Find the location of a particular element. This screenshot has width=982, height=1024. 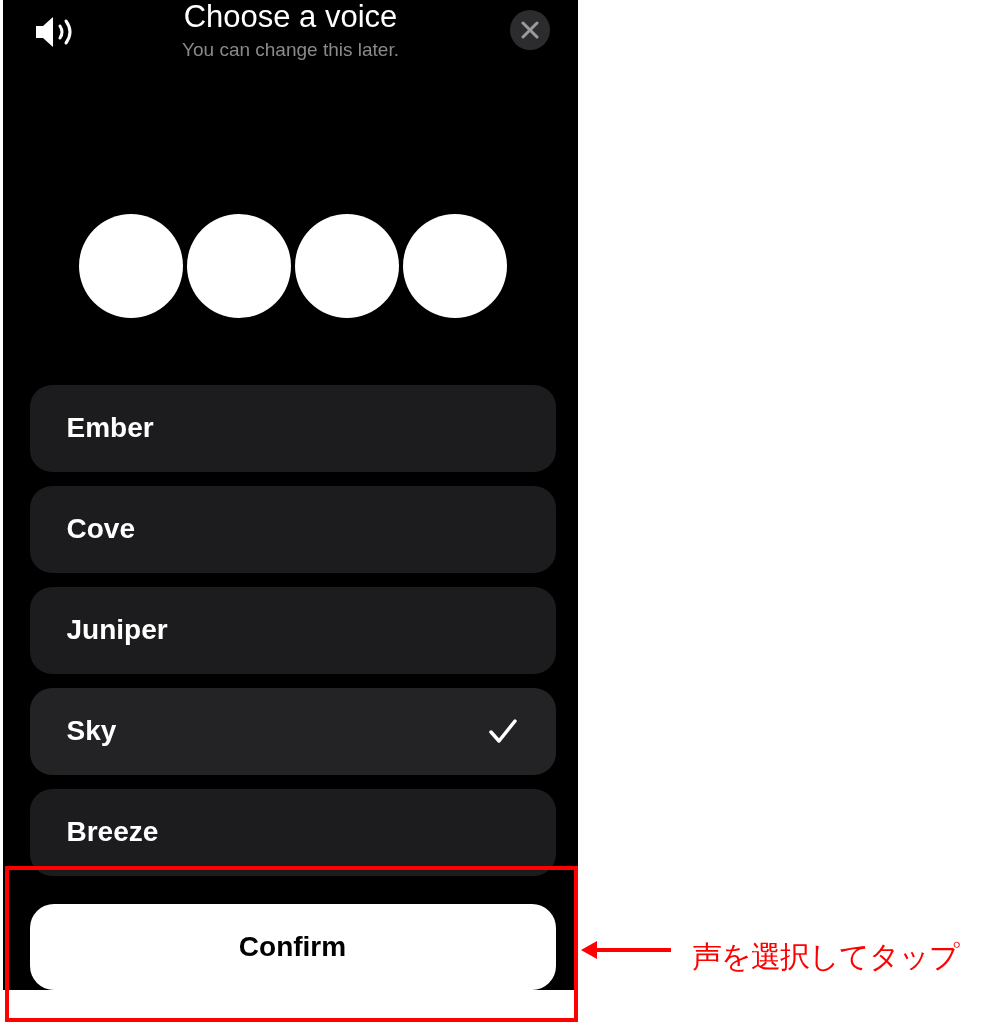

screen-subtitle: You can change this later. is located at coordinates (290, 50).